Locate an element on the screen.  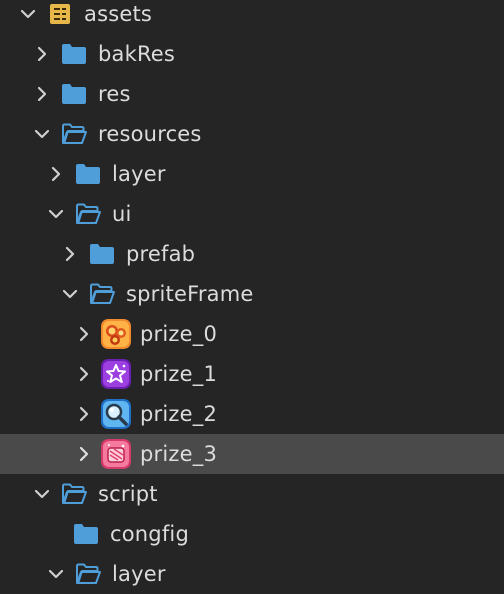
tree-item-label: ui is located at coordinates (122, 214).